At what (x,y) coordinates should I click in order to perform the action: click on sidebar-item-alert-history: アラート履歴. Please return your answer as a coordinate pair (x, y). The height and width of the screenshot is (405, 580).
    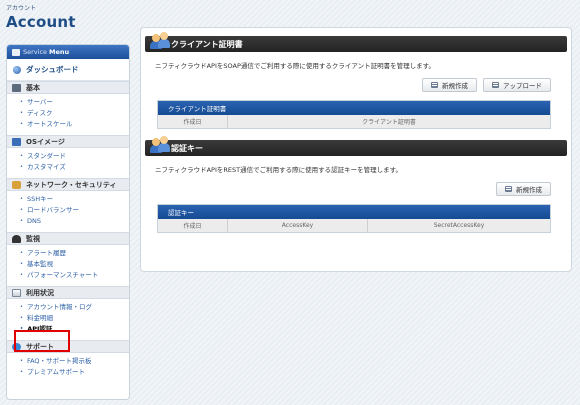
    Looking at the image, I should click on (74, 253).